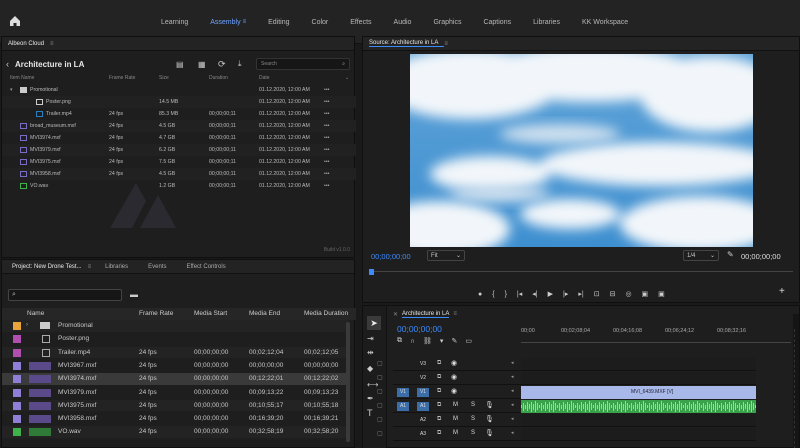  Describe the element at coordinates (449, 392) in the screenshot. I see `track-header: V1 V1 ▢ ⧉ ◉` at that location.